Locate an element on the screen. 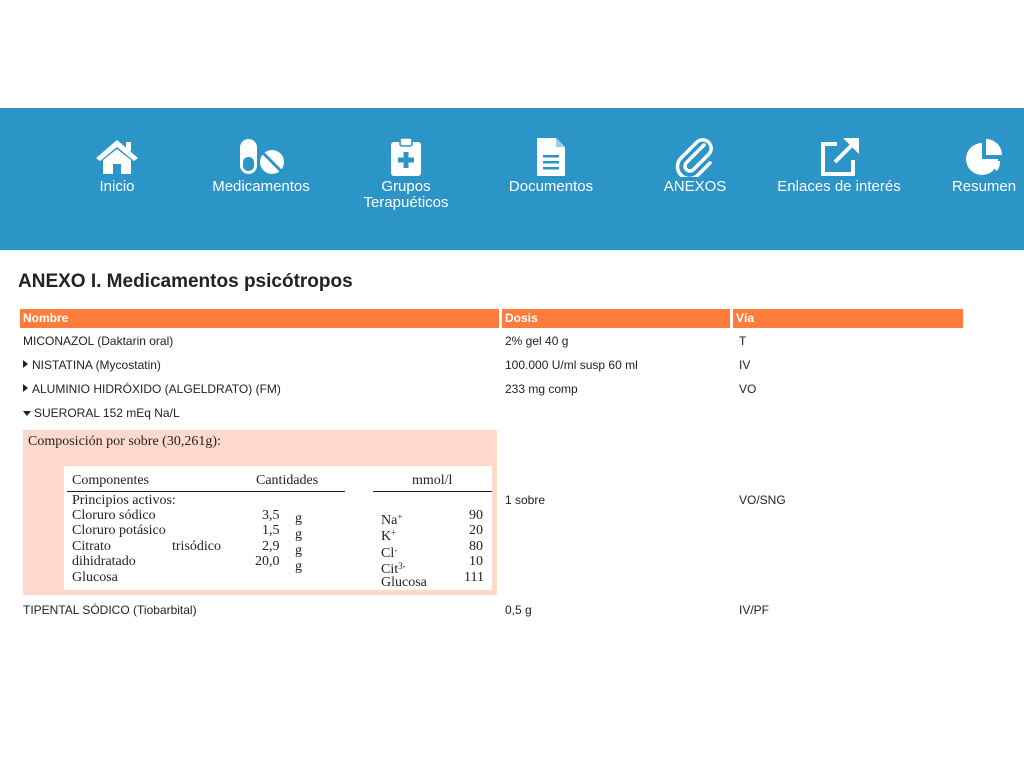 The height and width of the screenshot is (768, 1024). row-route: IV is located at coordinates (745, 365).